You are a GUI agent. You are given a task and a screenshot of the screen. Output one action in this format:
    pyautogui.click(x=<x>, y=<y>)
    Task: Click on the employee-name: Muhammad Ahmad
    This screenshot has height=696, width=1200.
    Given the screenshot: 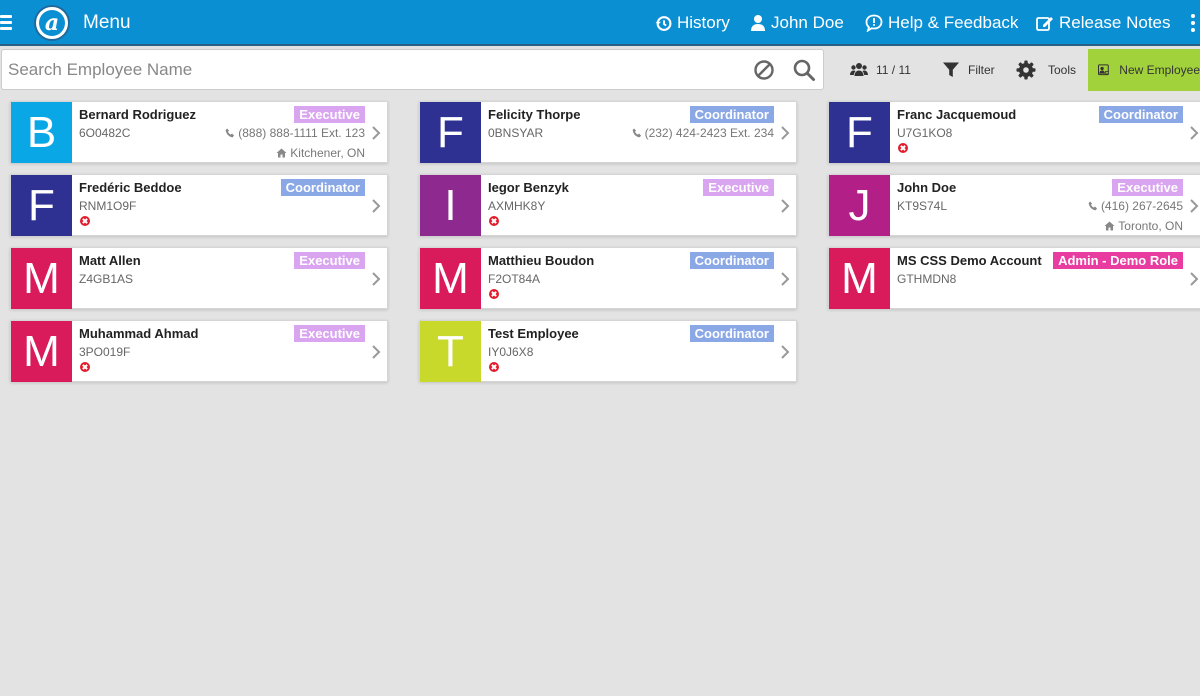 What is the action you would take?
    pyautogui.click(x=139, y=333)
    